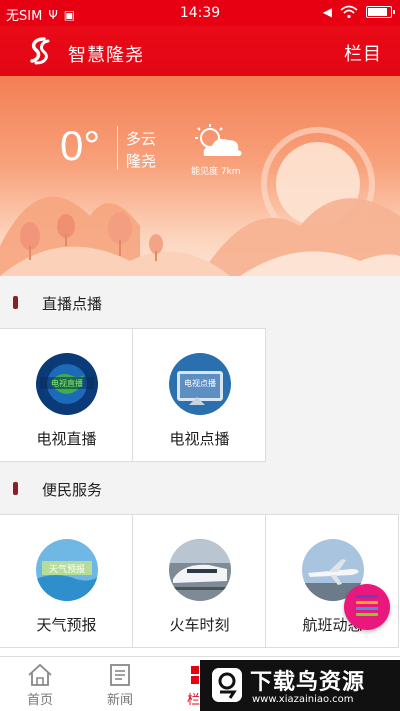 This screenshot has width=400, height=711. Describe the element at coordinates (141, 161) in the screenshot. I see `city-name: 隆尧` at that location.